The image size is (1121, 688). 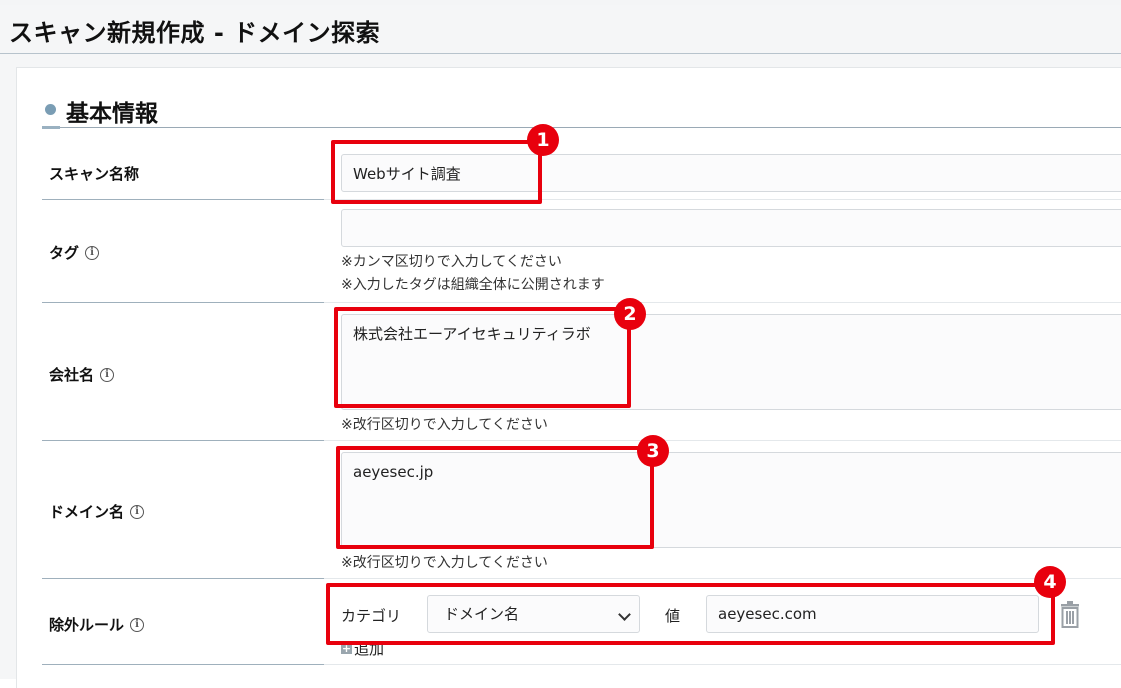 I want to click on company-label: 会社名 i, so click(x=82, y=374).